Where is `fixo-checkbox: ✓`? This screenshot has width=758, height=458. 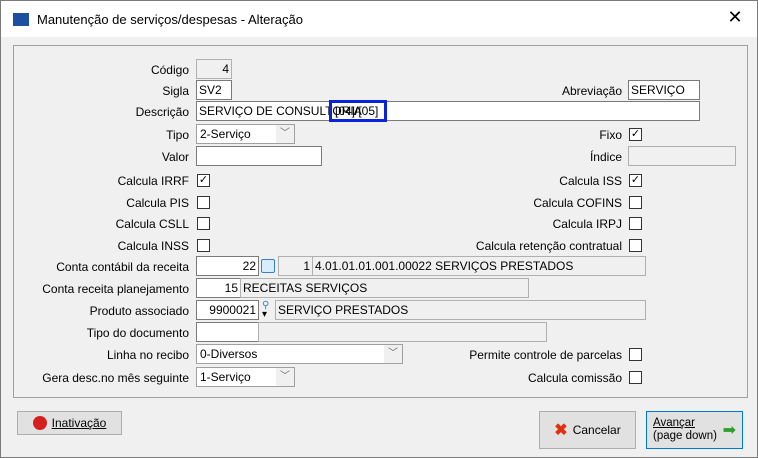
fixo-checkbox: ✓ is located at coordinates (635, 134).